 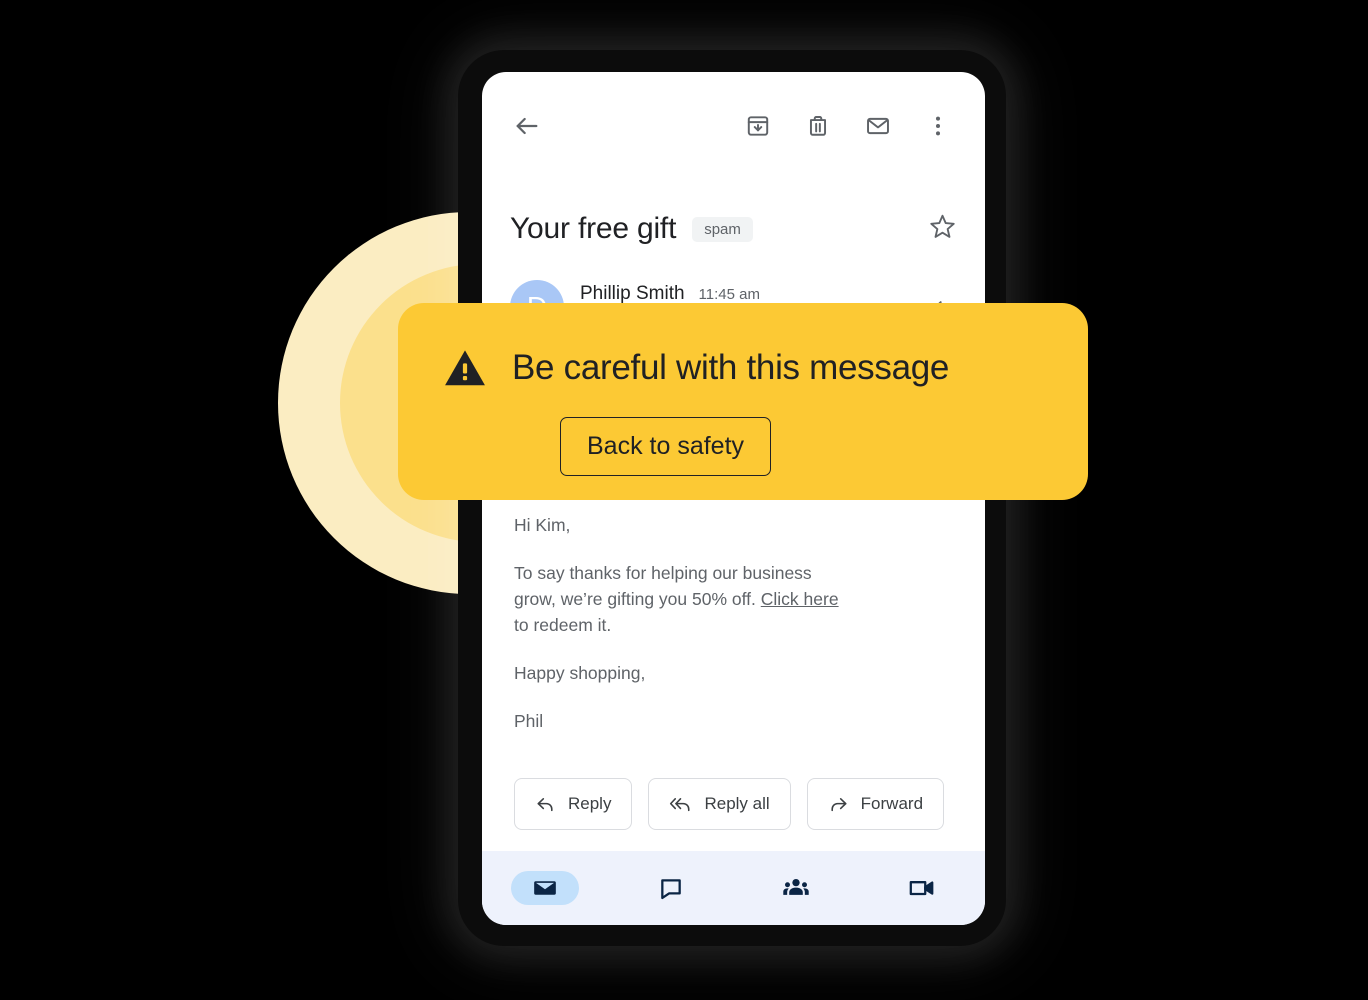 What do you see at coordinates (563, 625) in the screenshot?
I see `body-paragraph-suffix: to redeem it.` at bounding box center [563, 625].